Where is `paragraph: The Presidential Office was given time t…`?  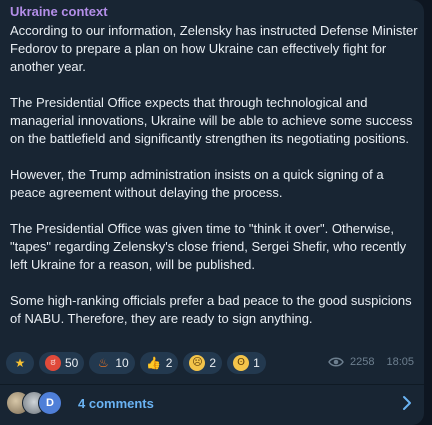
paragraph: The Presidential Office was given time t… is located at coordinates (208, 246).